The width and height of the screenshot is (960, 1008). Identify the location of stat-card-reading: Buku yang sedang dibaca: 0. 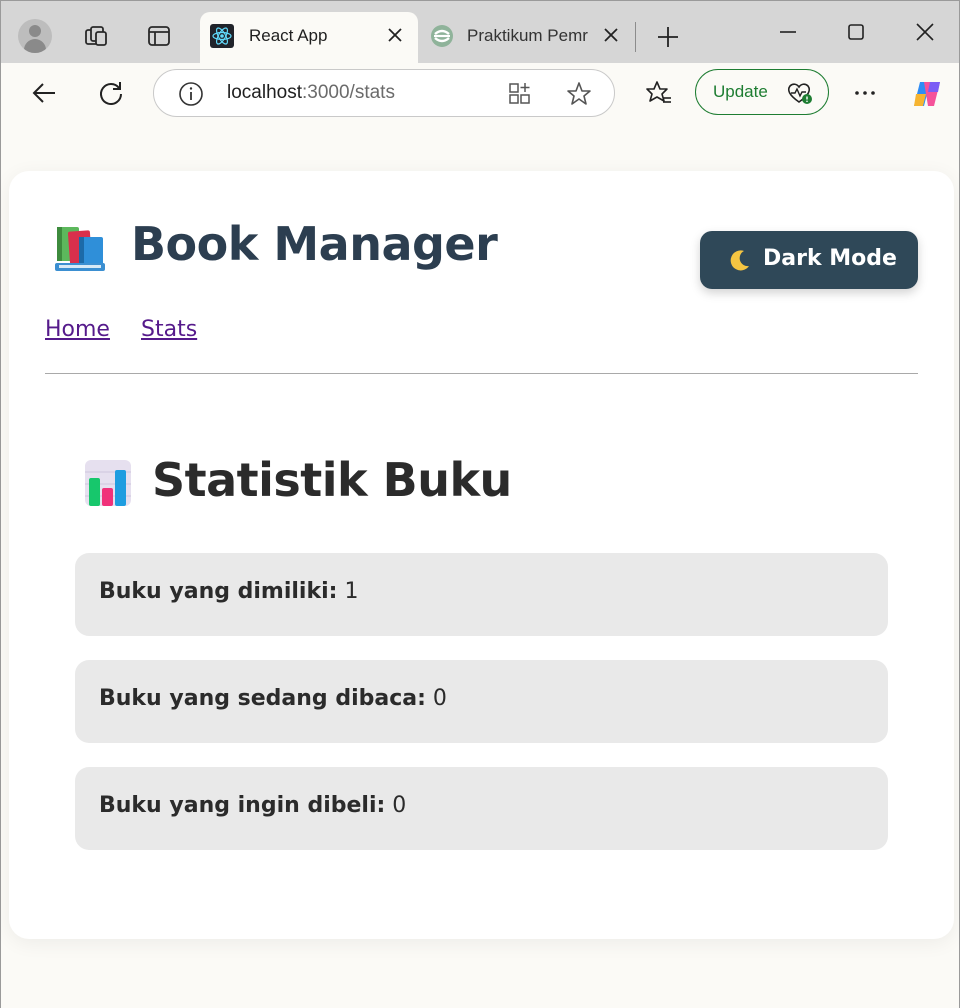
(481, 701).